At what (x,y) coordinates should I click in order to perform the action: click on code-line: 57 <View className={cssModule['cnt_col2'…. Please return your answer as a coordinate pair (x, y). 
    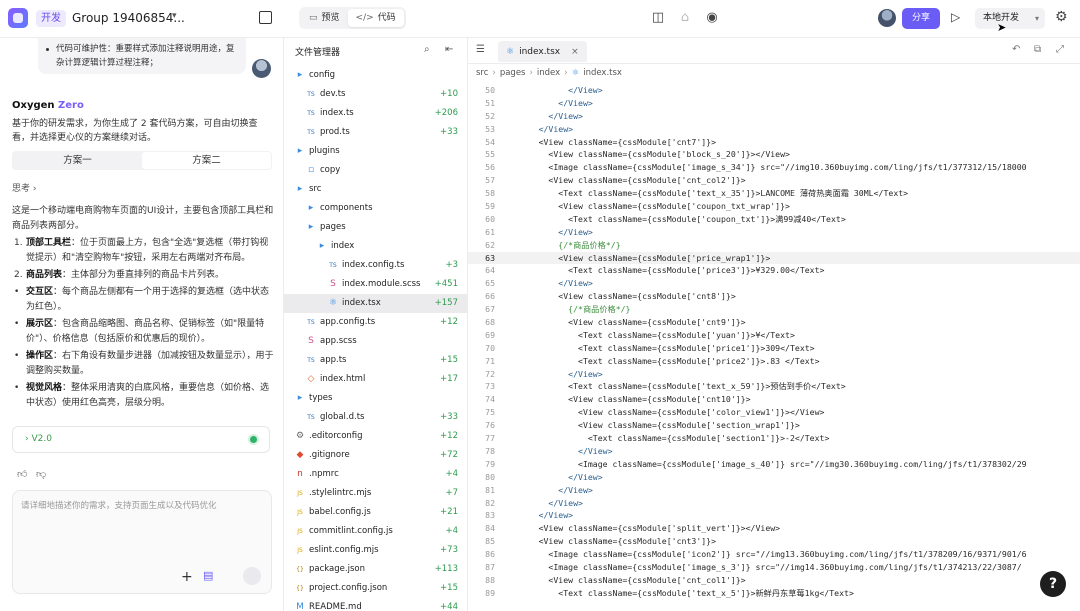
    Looking at the image, I should click on (774, 180).